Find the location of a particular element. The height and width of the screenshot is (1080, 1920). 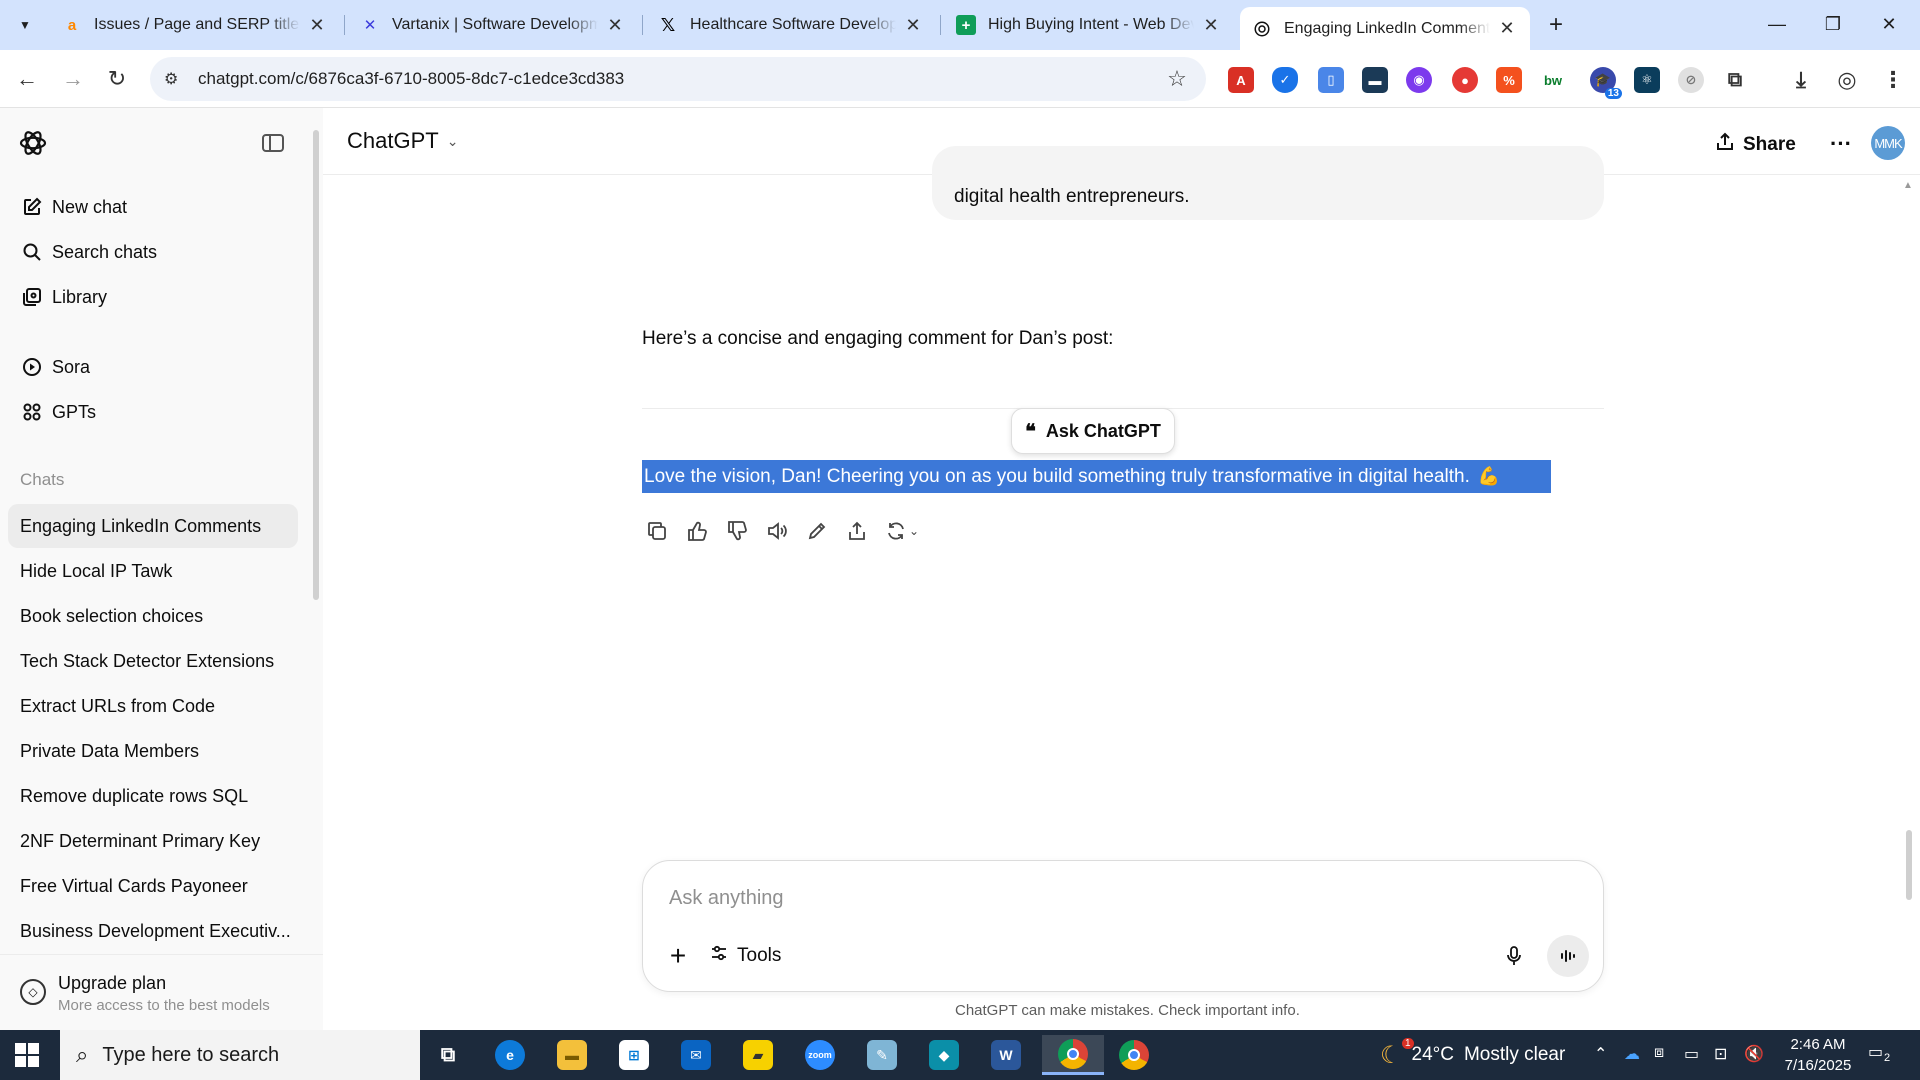

mail-icon: ✉ is located at coordinates (696, 1055).